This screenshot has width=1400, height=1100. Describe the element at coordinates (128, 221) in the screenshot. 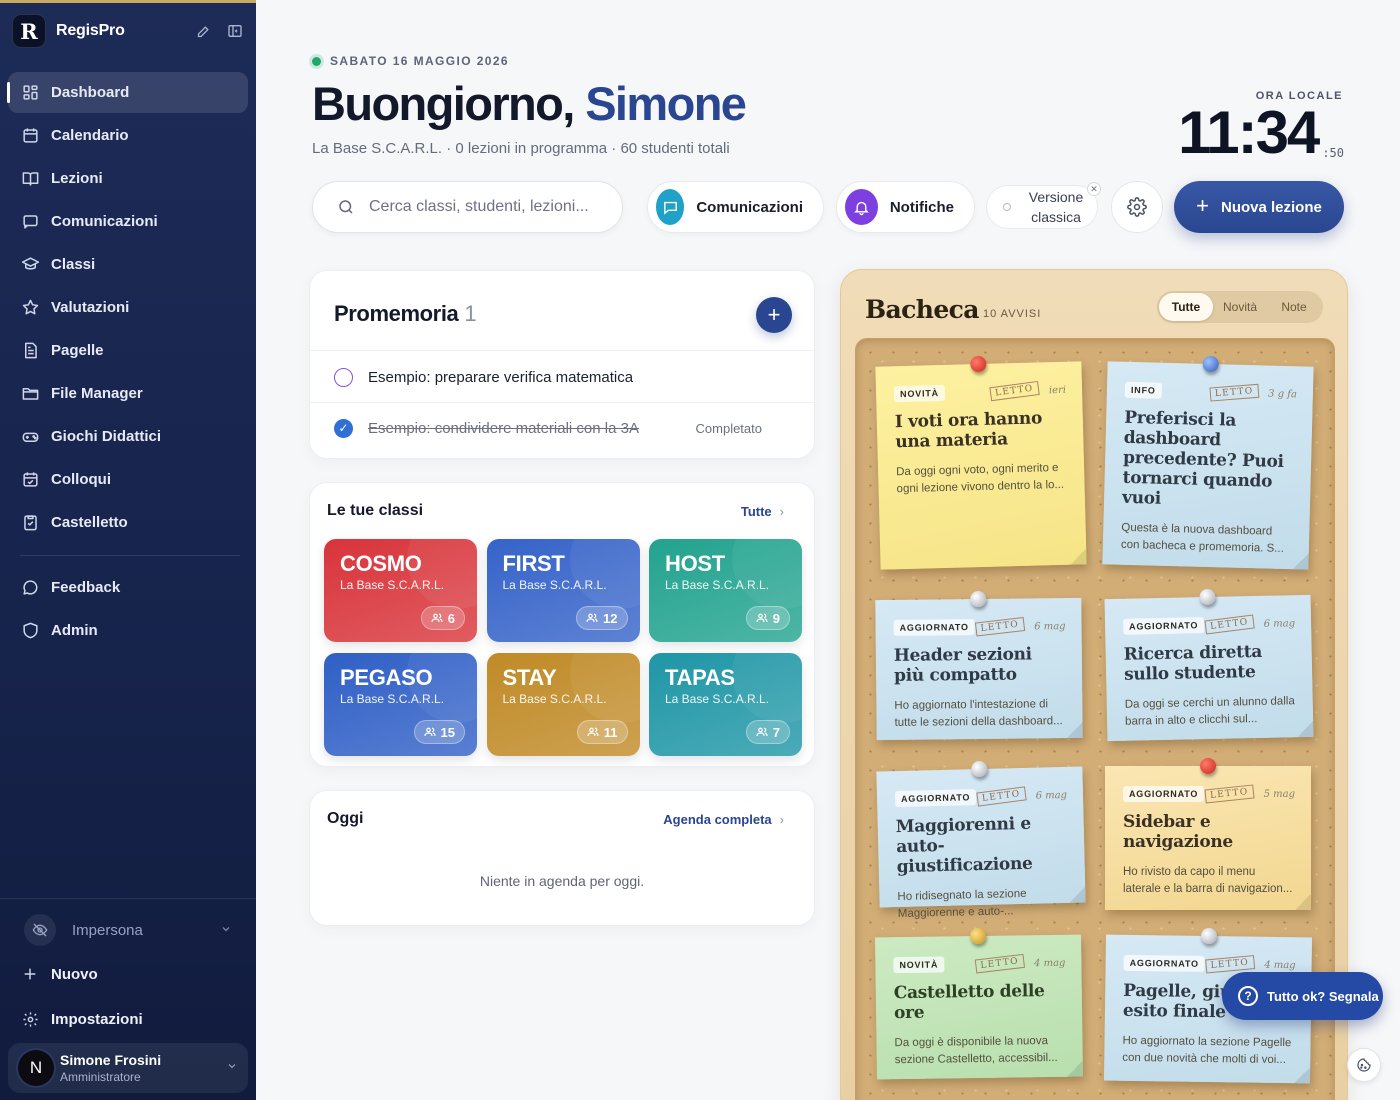

I see `sidebar-item-comunicazioni: Comunicazioni` at that location.